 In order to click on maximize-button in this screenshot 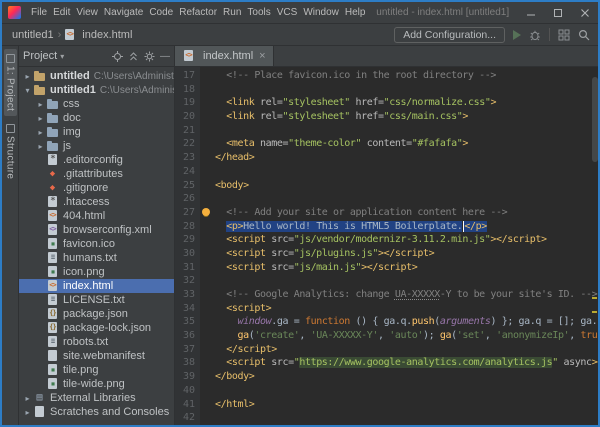, I will do `click(557, 12)`.